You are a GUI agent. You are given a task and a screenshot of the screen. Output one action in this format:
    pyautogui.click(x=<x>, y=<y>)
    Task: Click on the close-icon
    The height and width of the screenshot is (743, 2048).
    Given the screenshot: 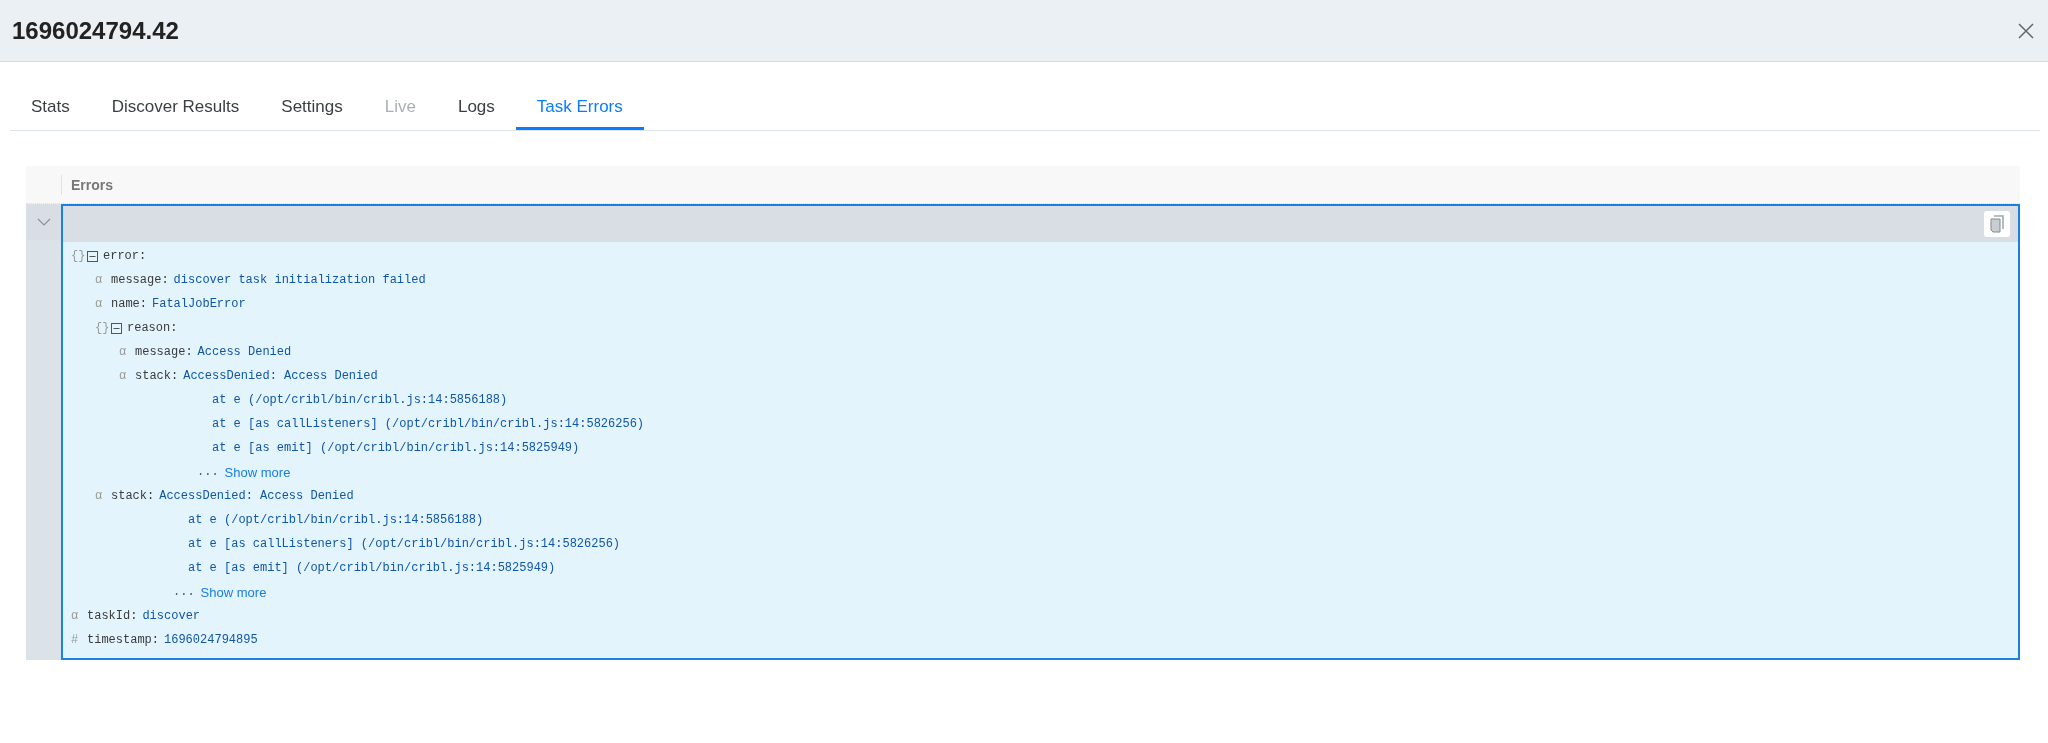 What is the action you would take?
    pyautogui.click(x=2026, y=30)
    